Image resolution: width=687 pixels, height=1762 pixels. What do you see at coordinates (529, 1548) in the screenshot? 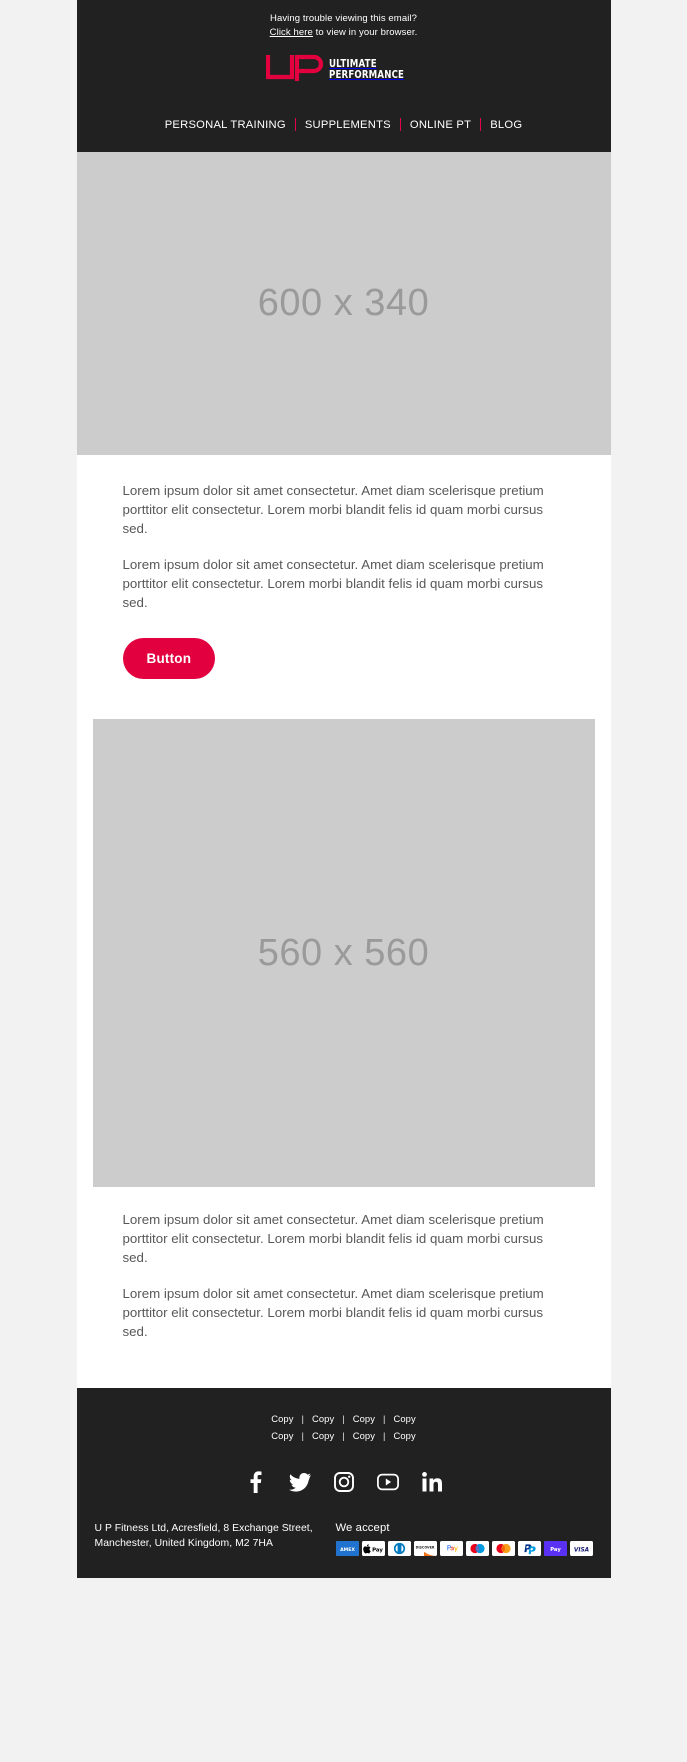
I see `paypal-icon` at bounding box center [529, 1548].